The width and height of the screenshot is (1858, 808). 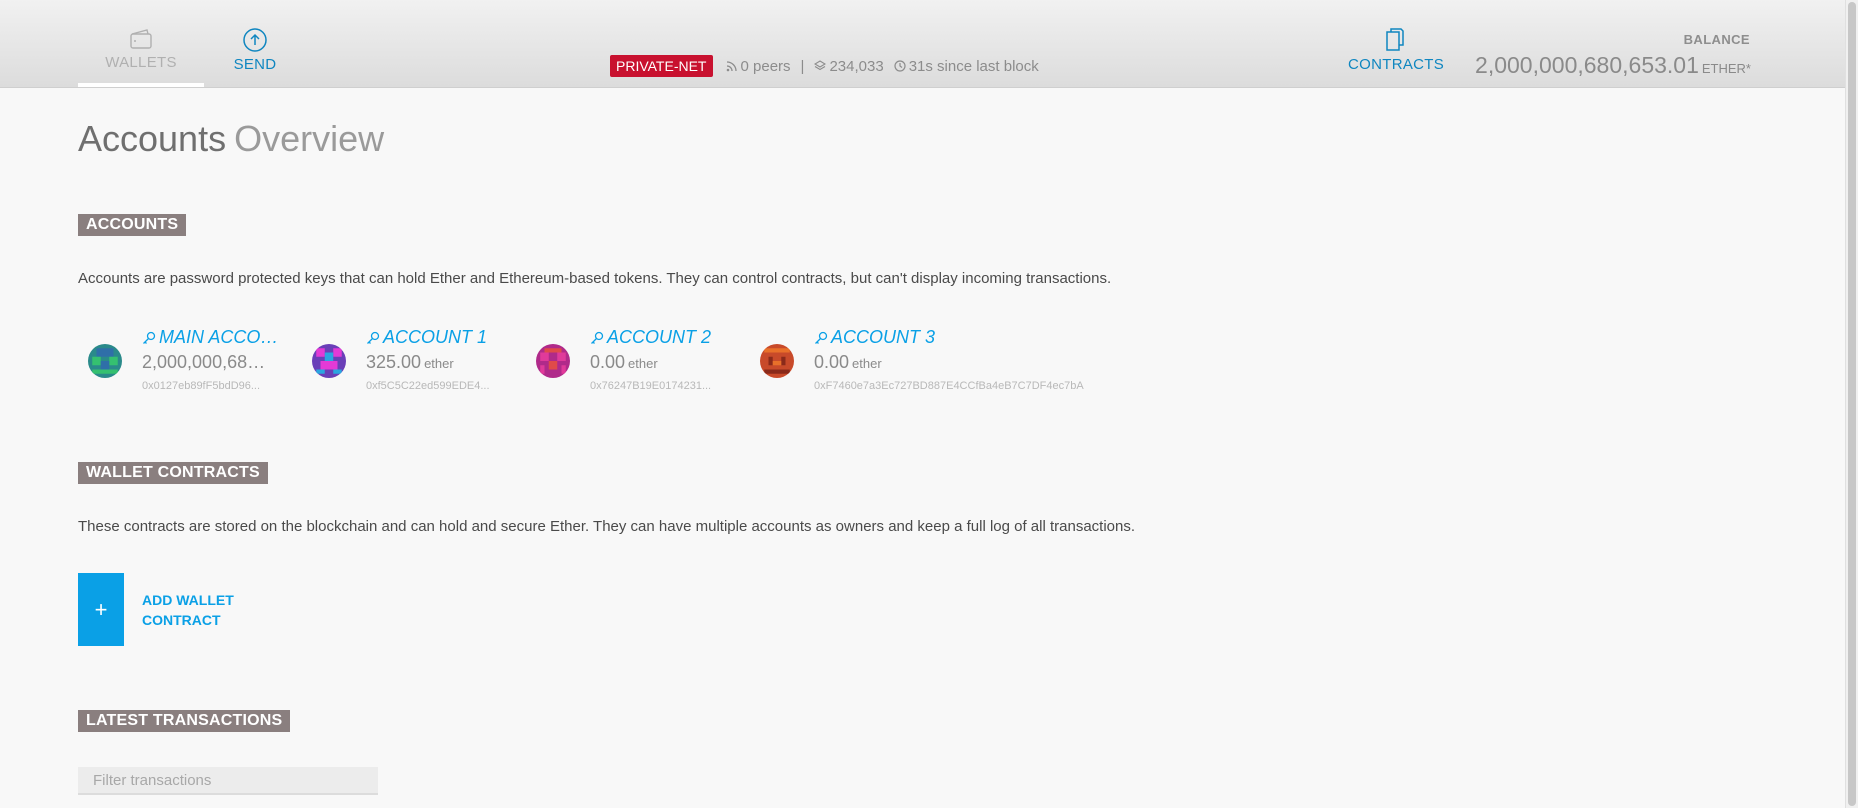 What do you see at coordinates (765, 66) in the screenshot?
I see `peers-count: 0 peers` at bounding box center [765, 66].